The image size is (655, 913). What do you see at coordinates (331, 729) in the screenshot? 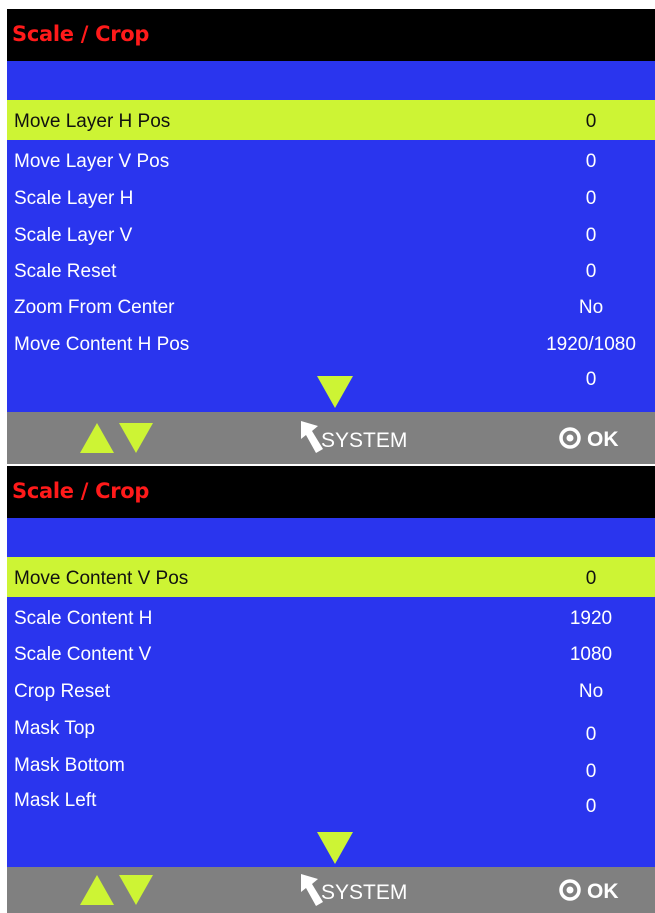
I see `menu-item-mask-top: Mask Top 0` at bounding box center [331, 729].